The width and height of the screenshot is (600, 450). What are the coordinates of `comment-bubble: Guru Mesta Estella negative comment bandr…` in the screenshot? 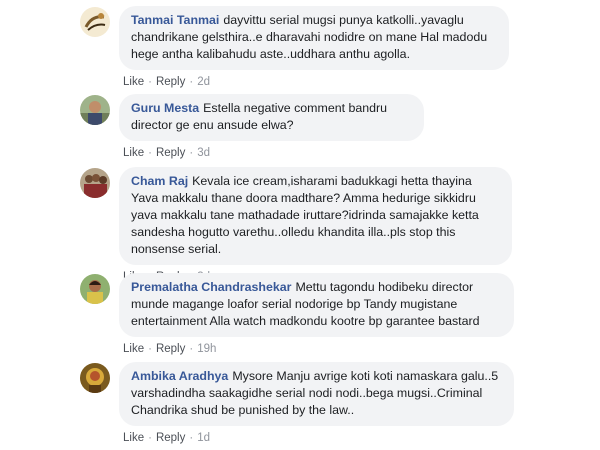 It's located at (271, 117).